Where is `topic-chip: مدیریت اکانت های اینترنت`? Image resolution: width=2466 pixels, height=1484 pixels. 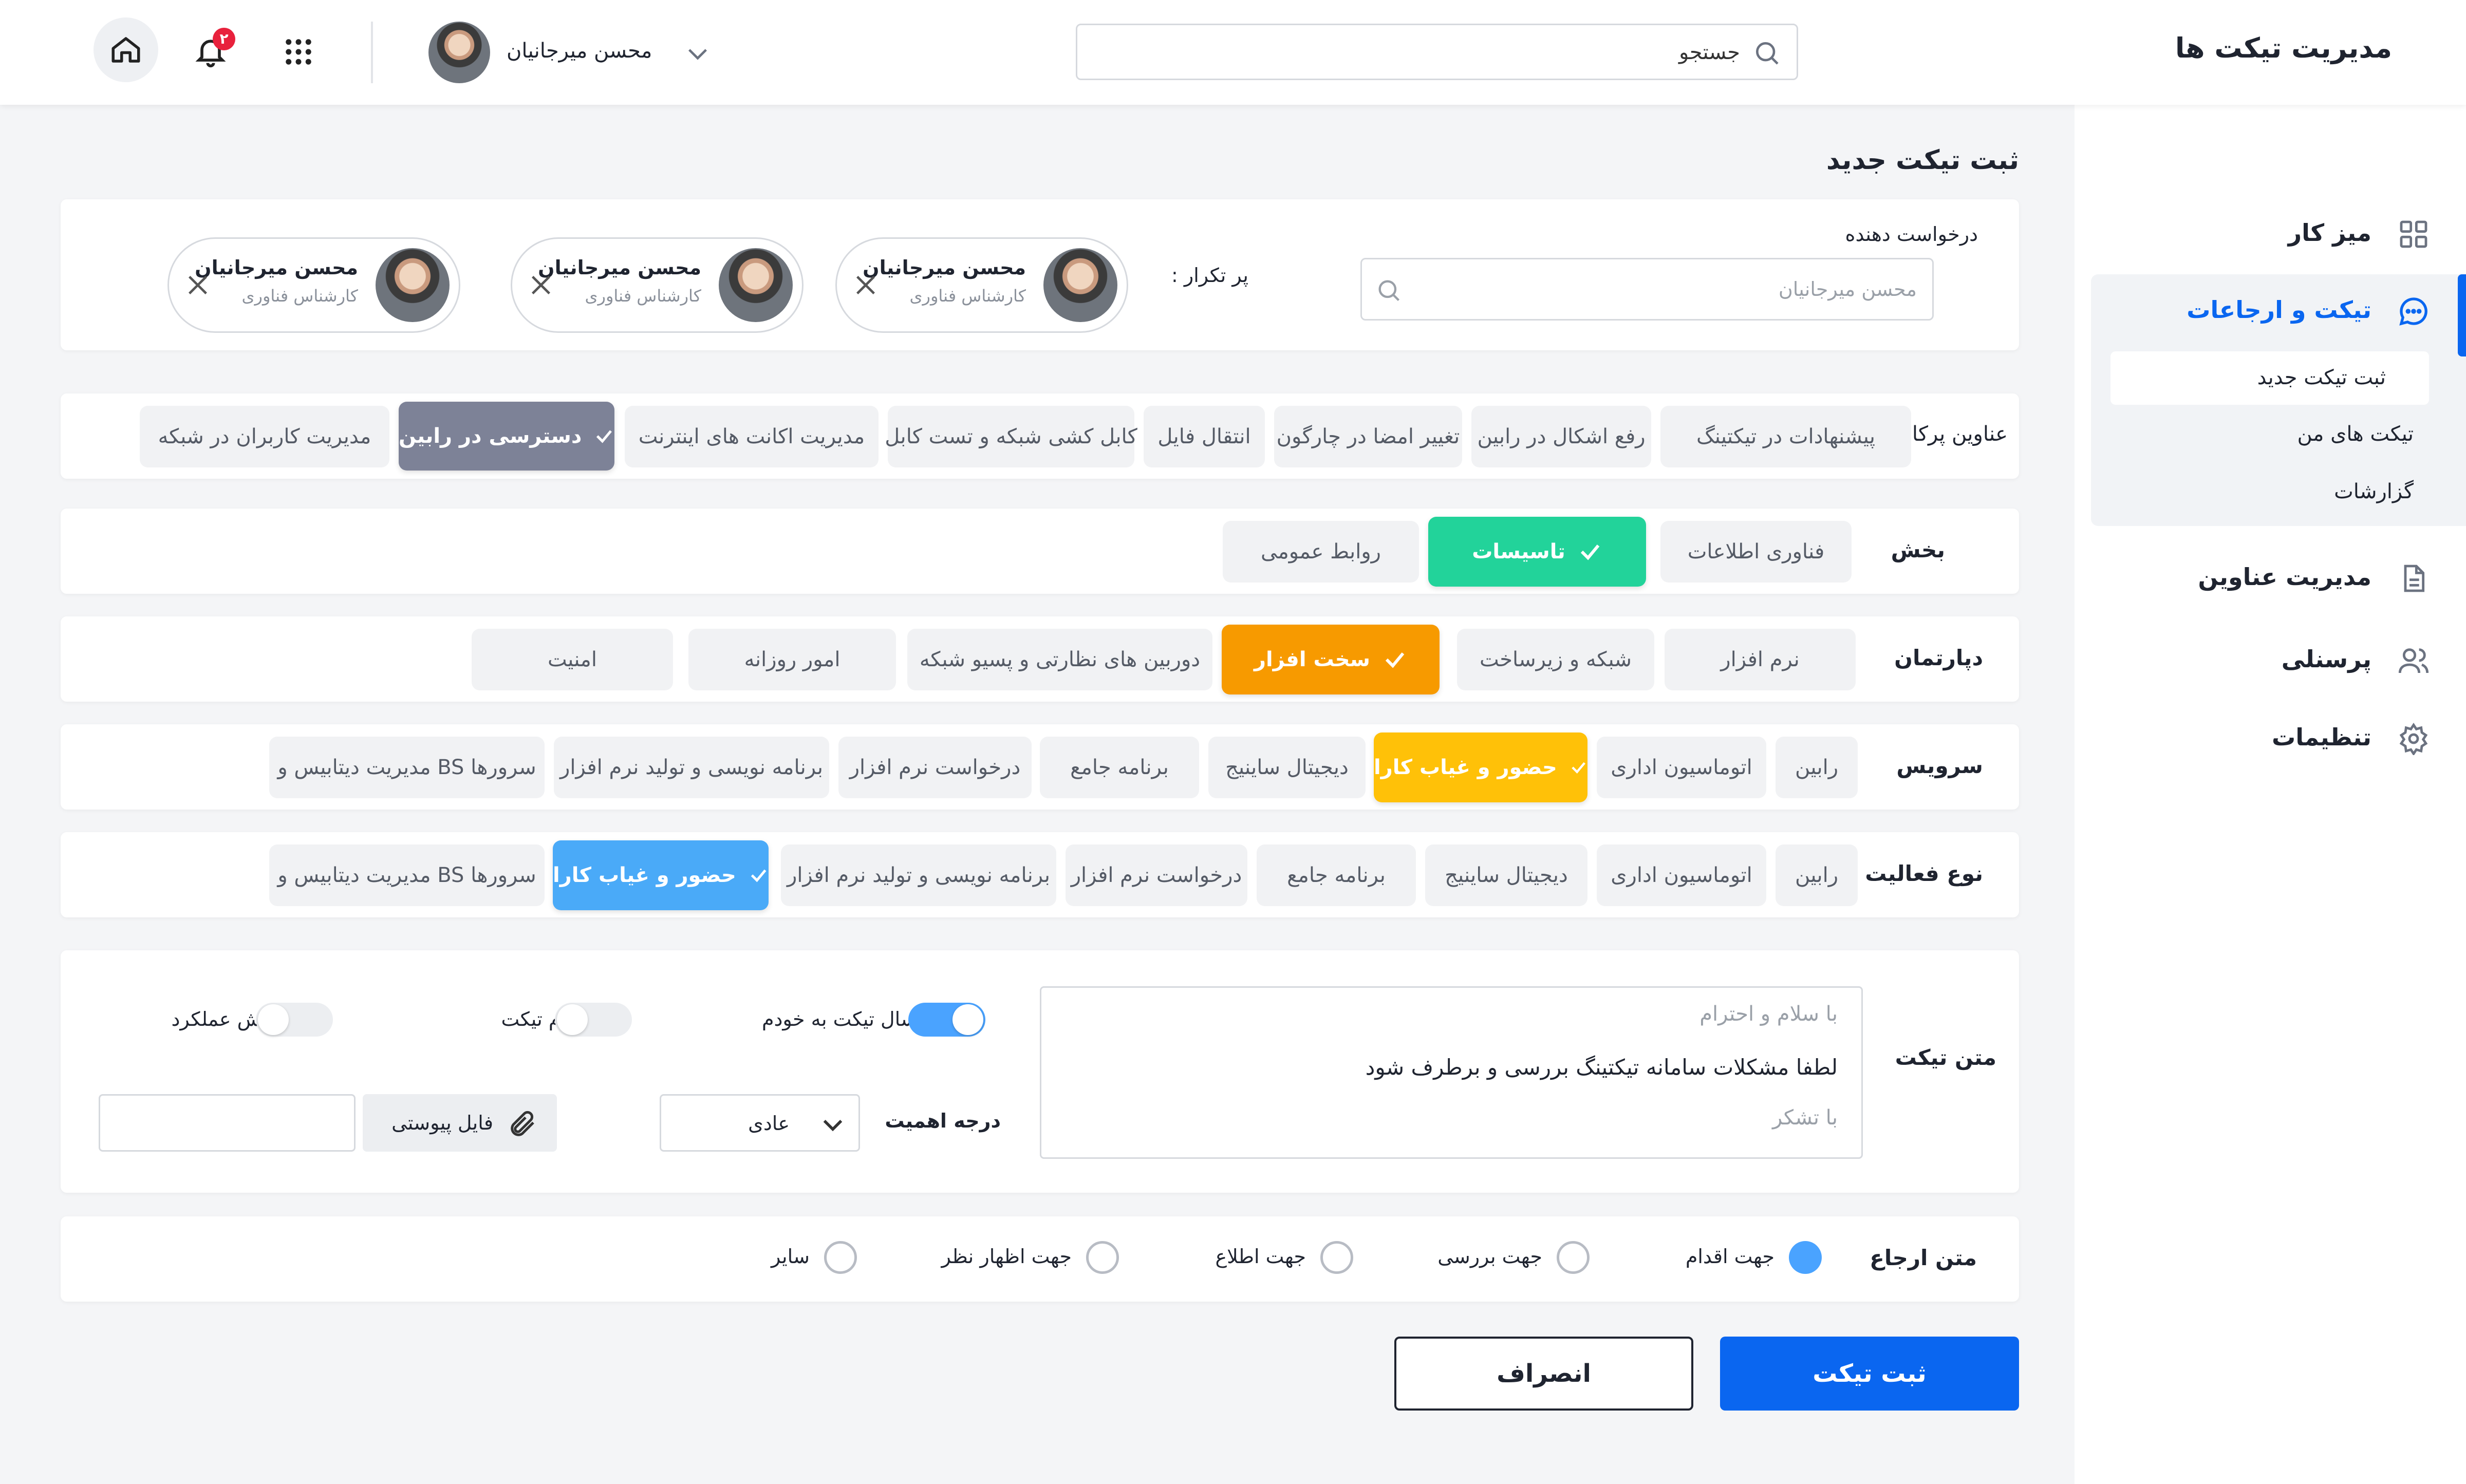 topic-chip: مدیریت اکانت های اینترنت is located at coordinates (752, 436).